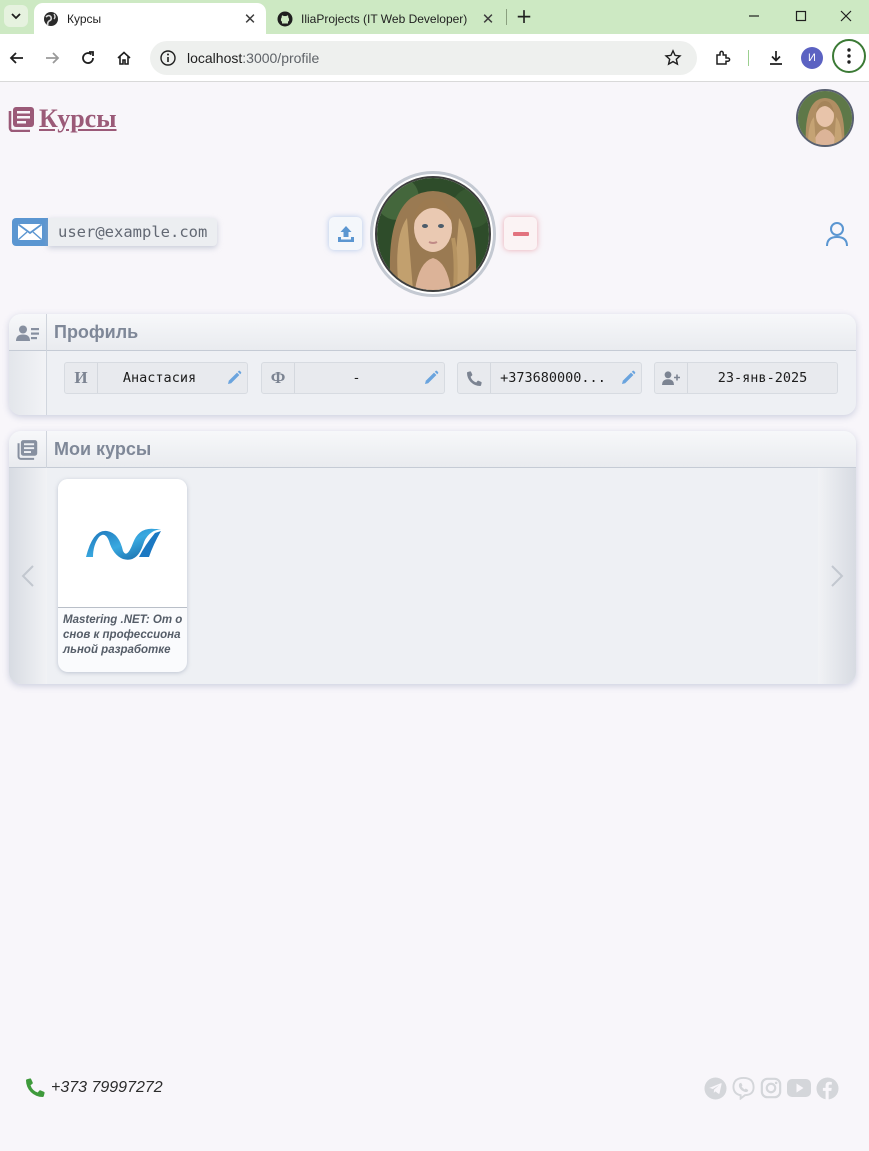  Describe the element at coordinates (133, 232) in the screenshot. I see `email-value: user@example.com` at that location.